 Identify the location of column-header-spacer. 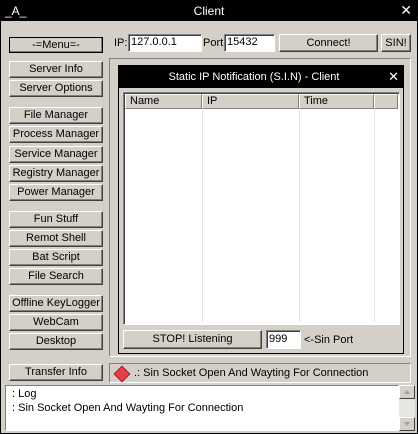
(386, 101).